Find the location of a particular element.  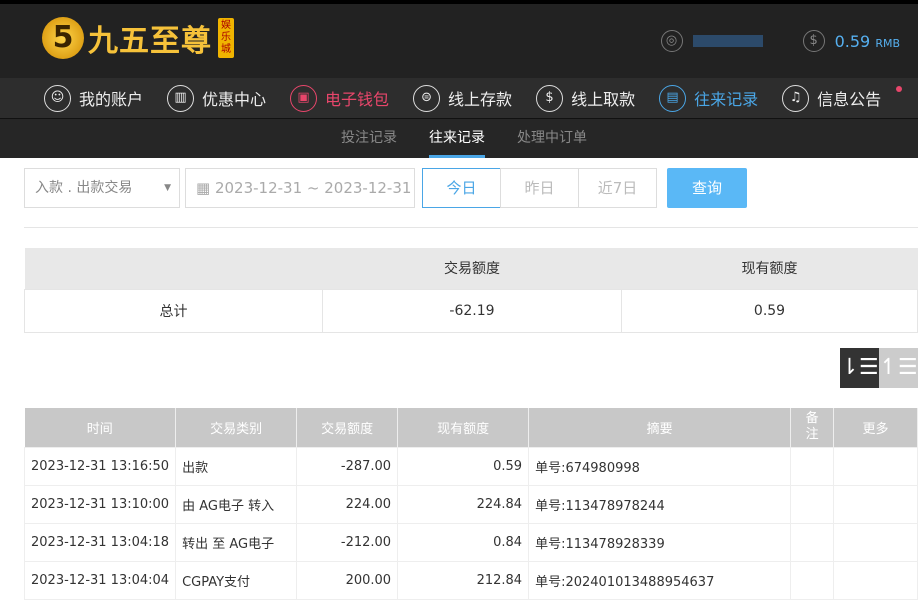

search-button: 查询 is located at coordinates (707, 188).